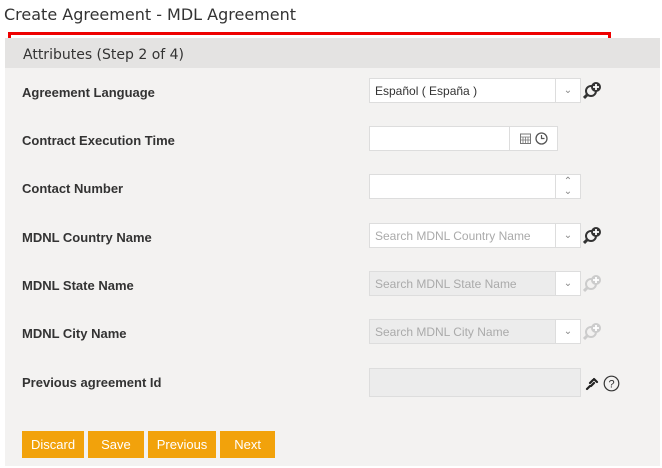  I want to click on label: Previous agreement Id, so click(92, 382).